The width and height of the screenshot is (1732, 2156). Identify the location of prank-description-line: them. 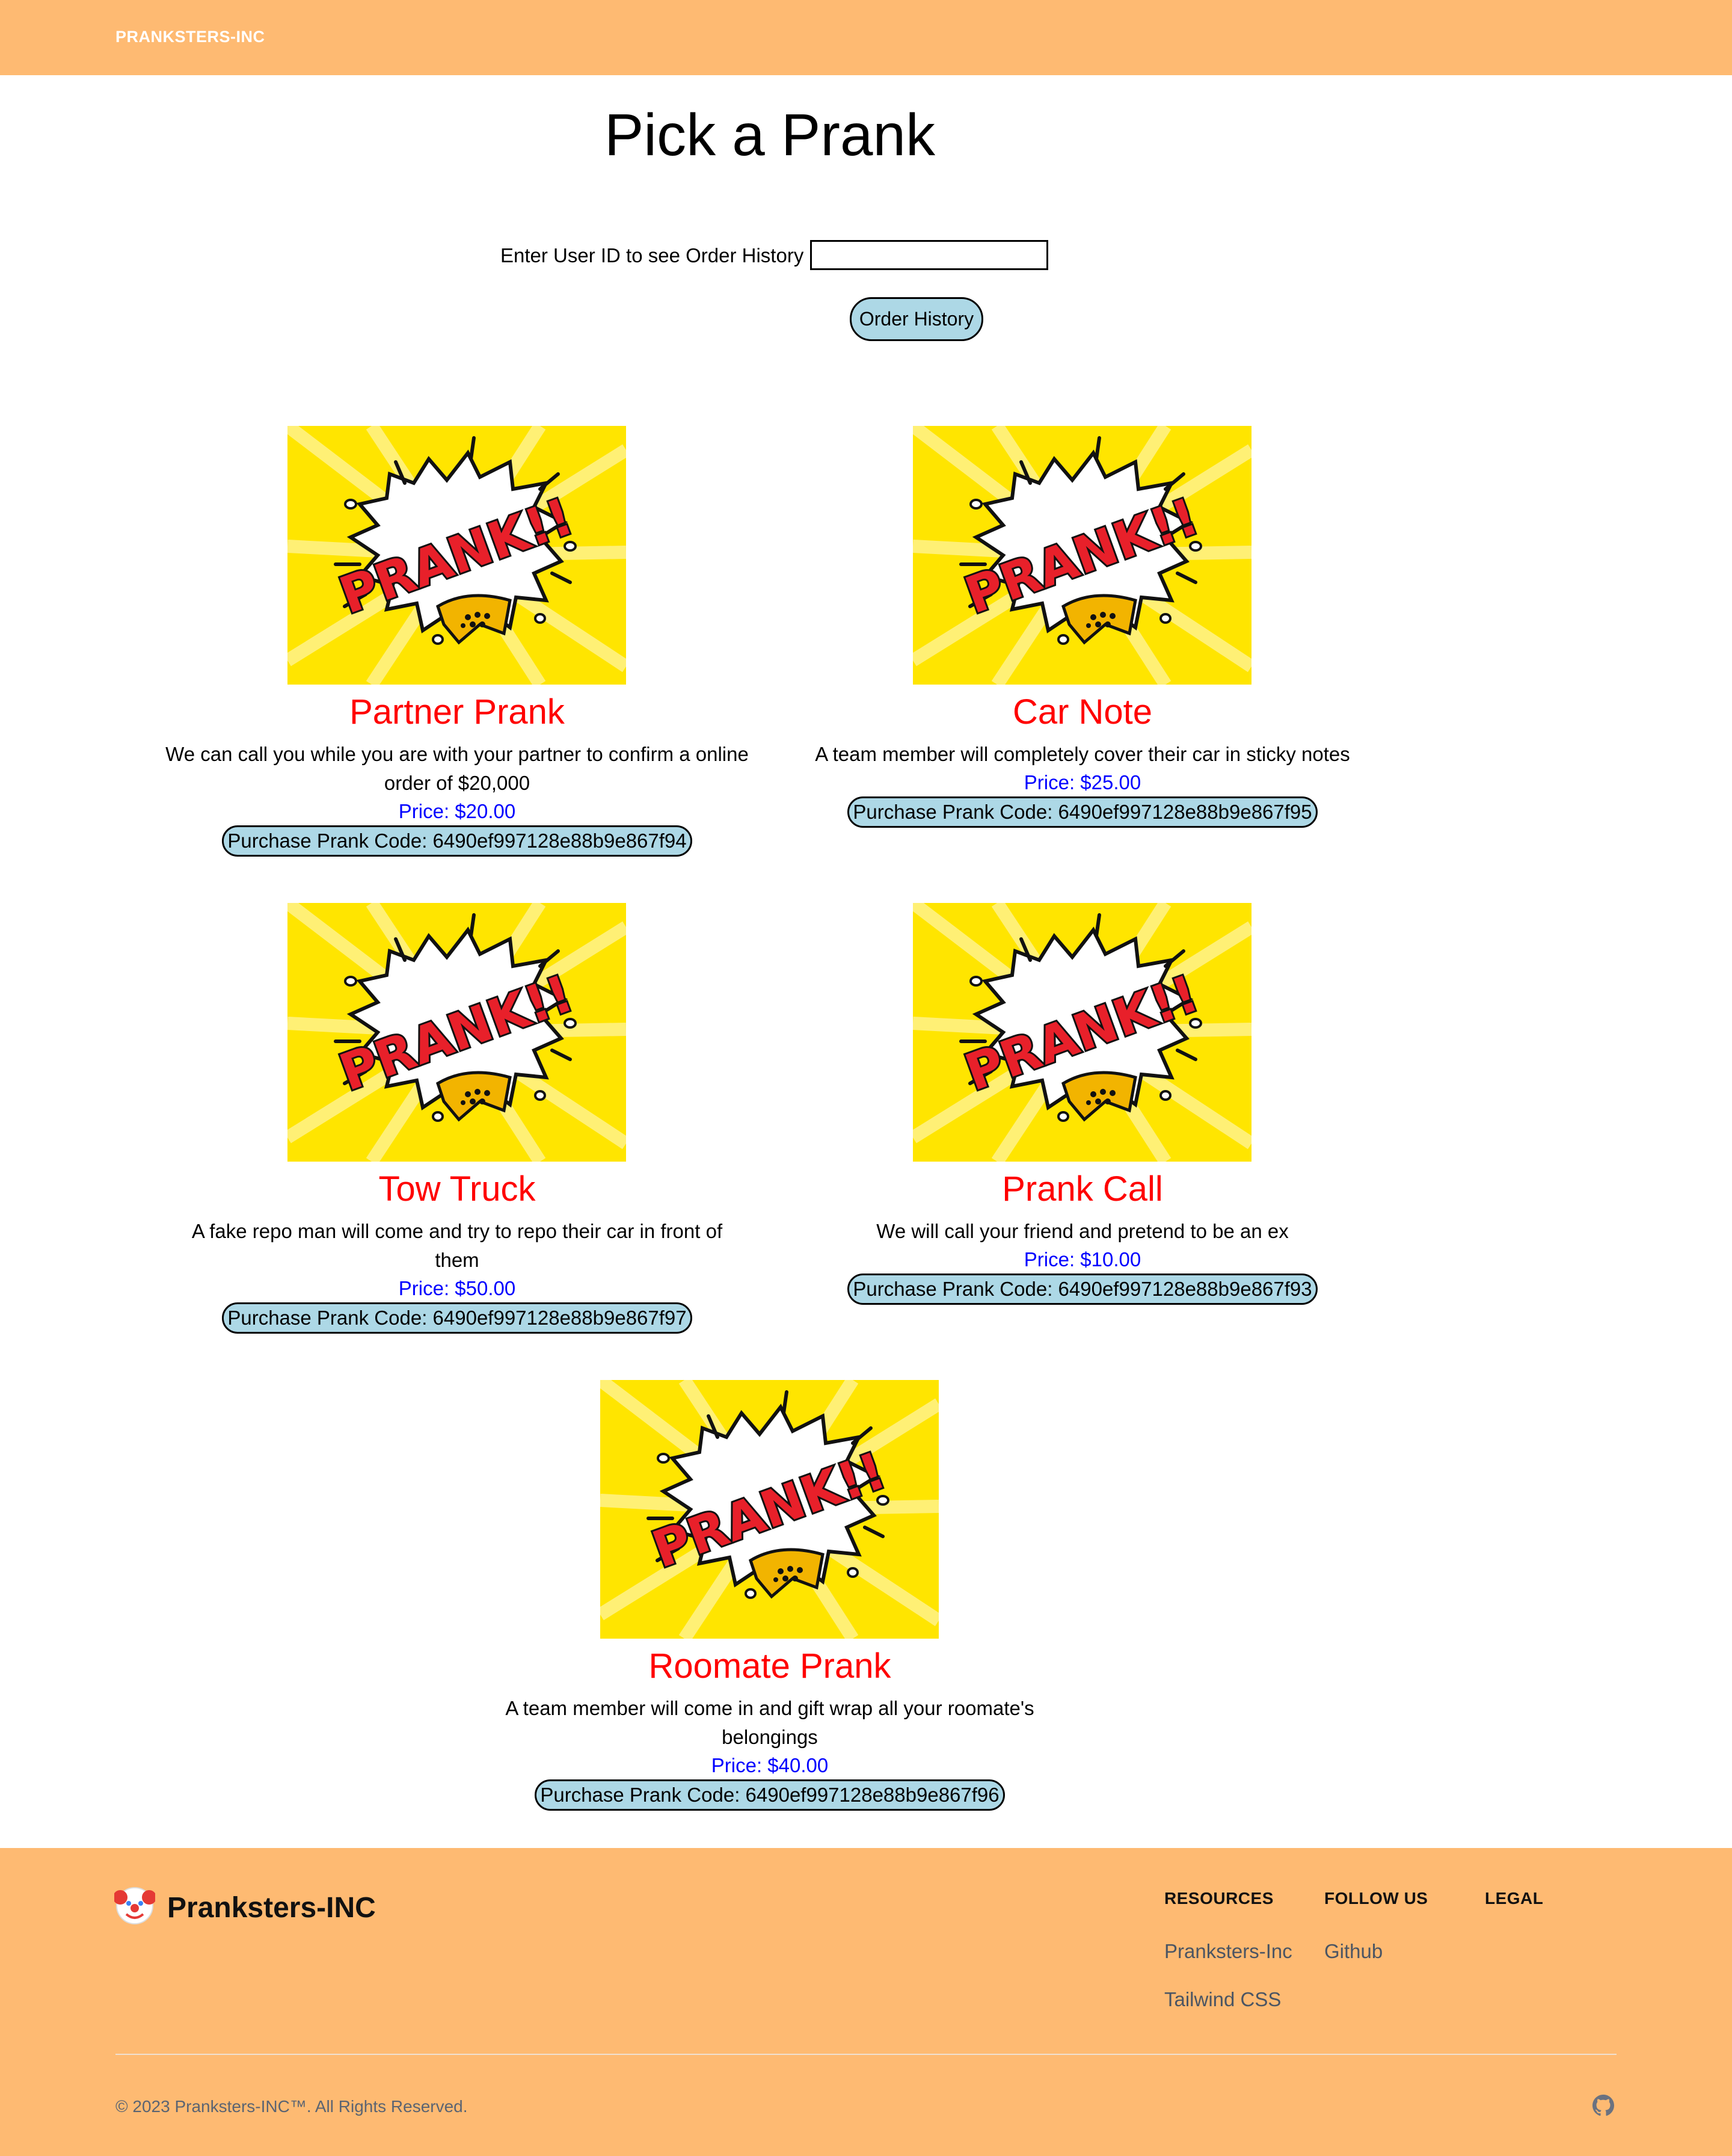
(457, 1260).